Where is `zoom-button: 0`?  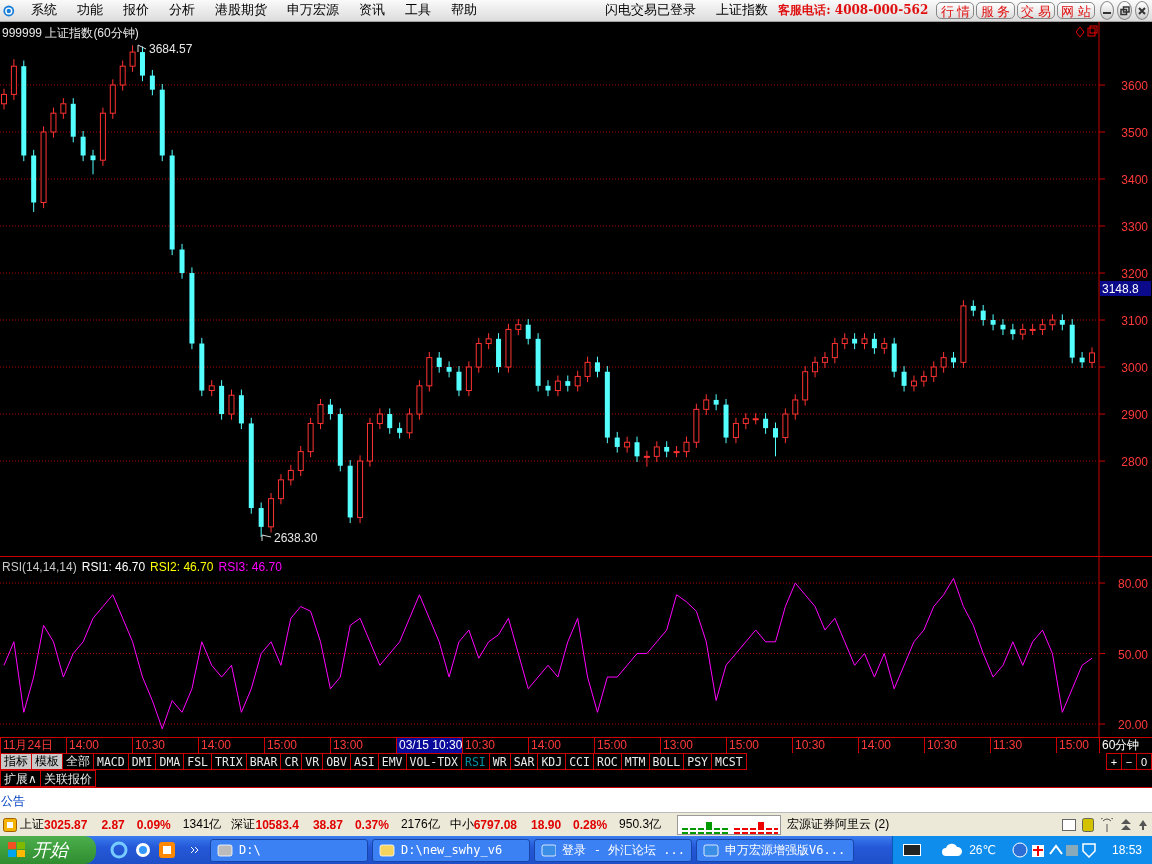
zoom-button: 0 is located at coordinates (1144, 761).